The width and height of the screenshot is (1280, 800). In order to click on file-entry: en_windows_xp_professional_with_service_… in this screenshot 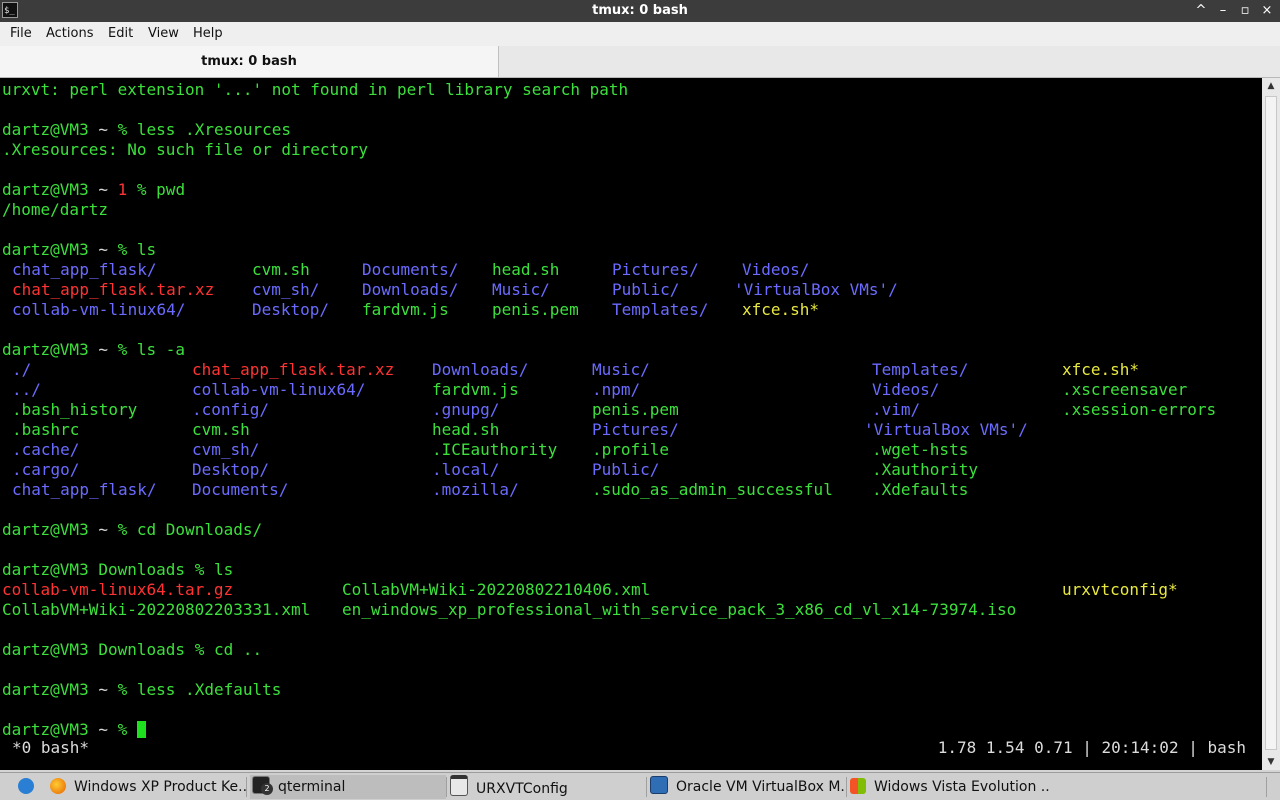, I will do `click(679, 609)`.